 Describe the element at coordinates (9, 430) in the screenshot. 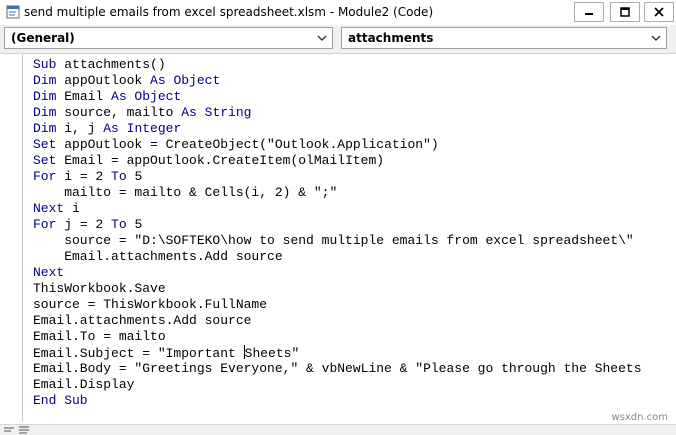

I see `procedure-view-icon` at that location.